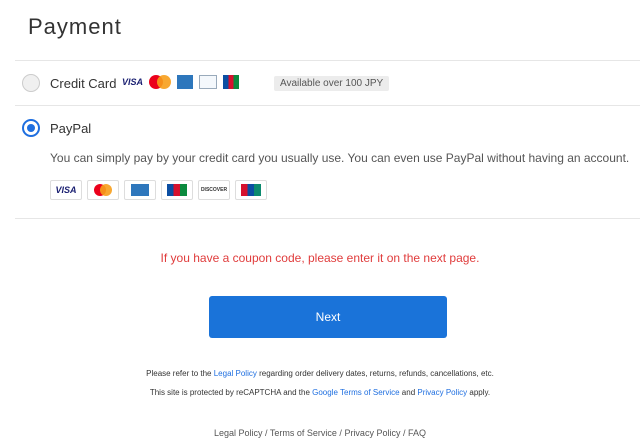  I want to click on credit-card-logos: VISA, so click(181, 82).